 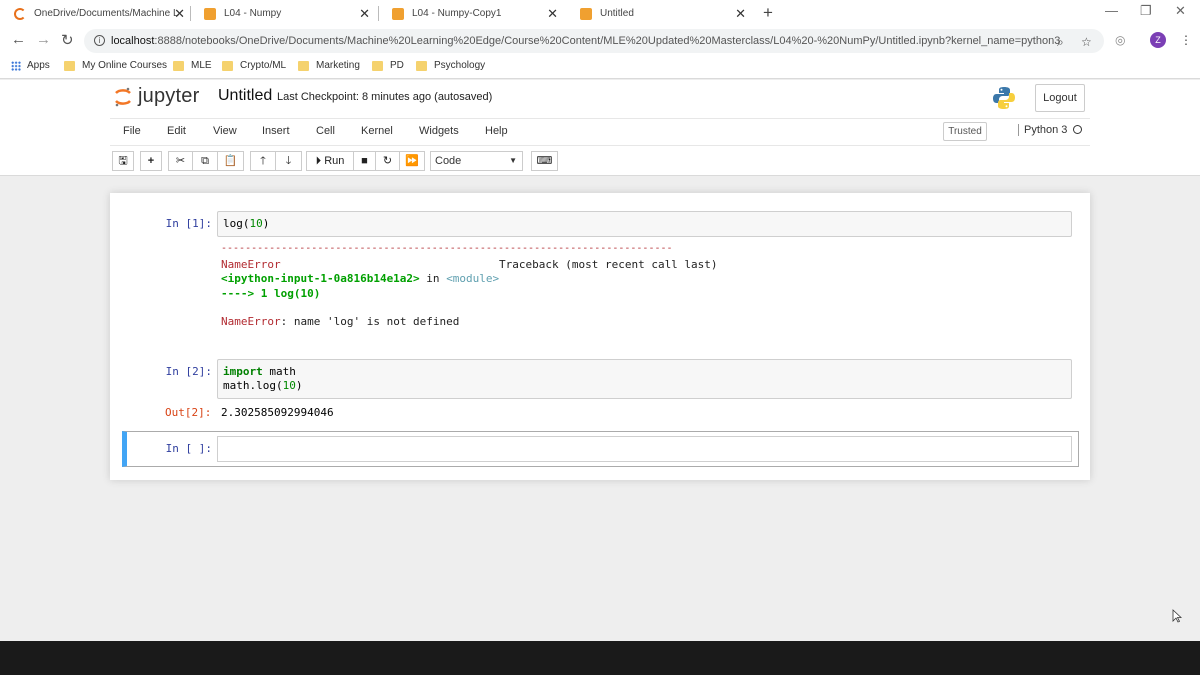 What do you see at coordinates (271, 293) in the screenshot?
I see `error-arrow-line: ----> 1 log(10)` at bounding box center [271, 293].